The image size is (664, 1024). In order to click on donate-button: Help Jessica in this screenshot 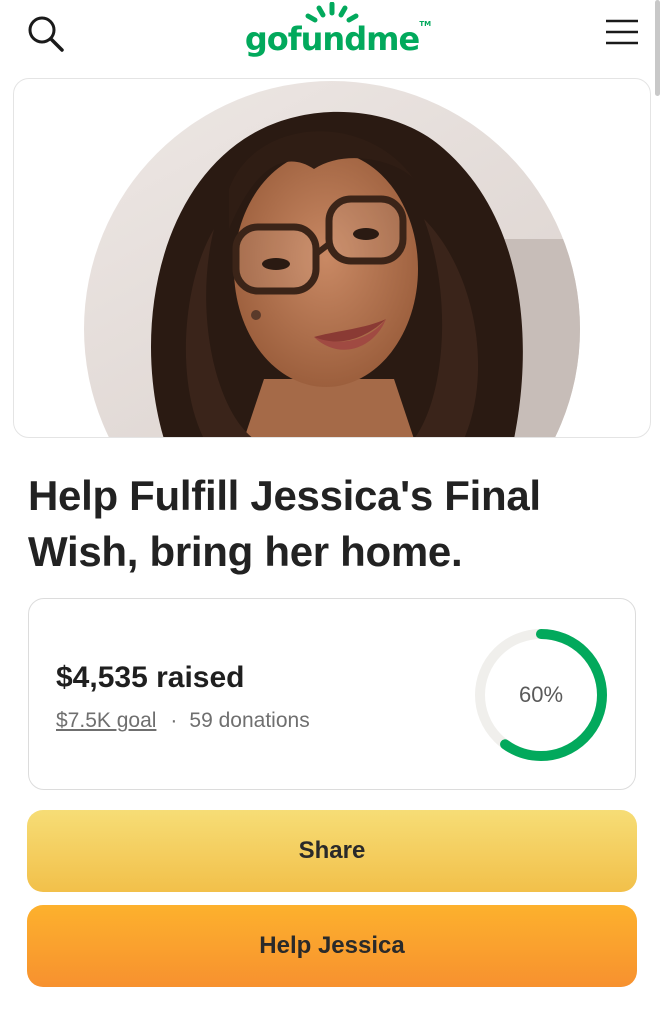, I will do `click(332, 946)`.